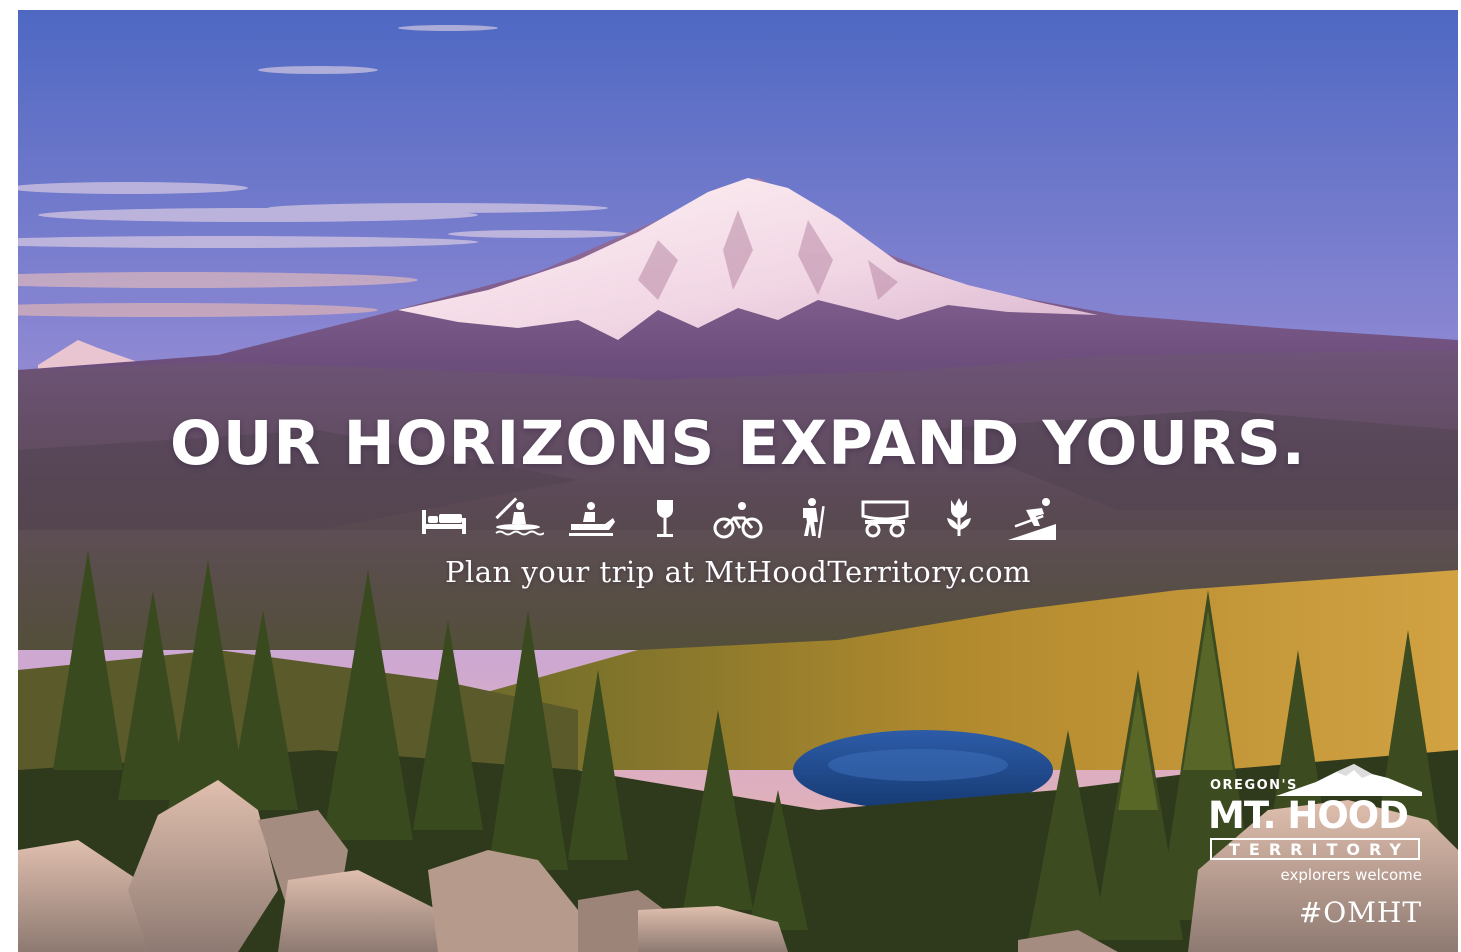 This screenshot has width=1461, height=952. I want to click on bicycle-icon, so click(738, 518).